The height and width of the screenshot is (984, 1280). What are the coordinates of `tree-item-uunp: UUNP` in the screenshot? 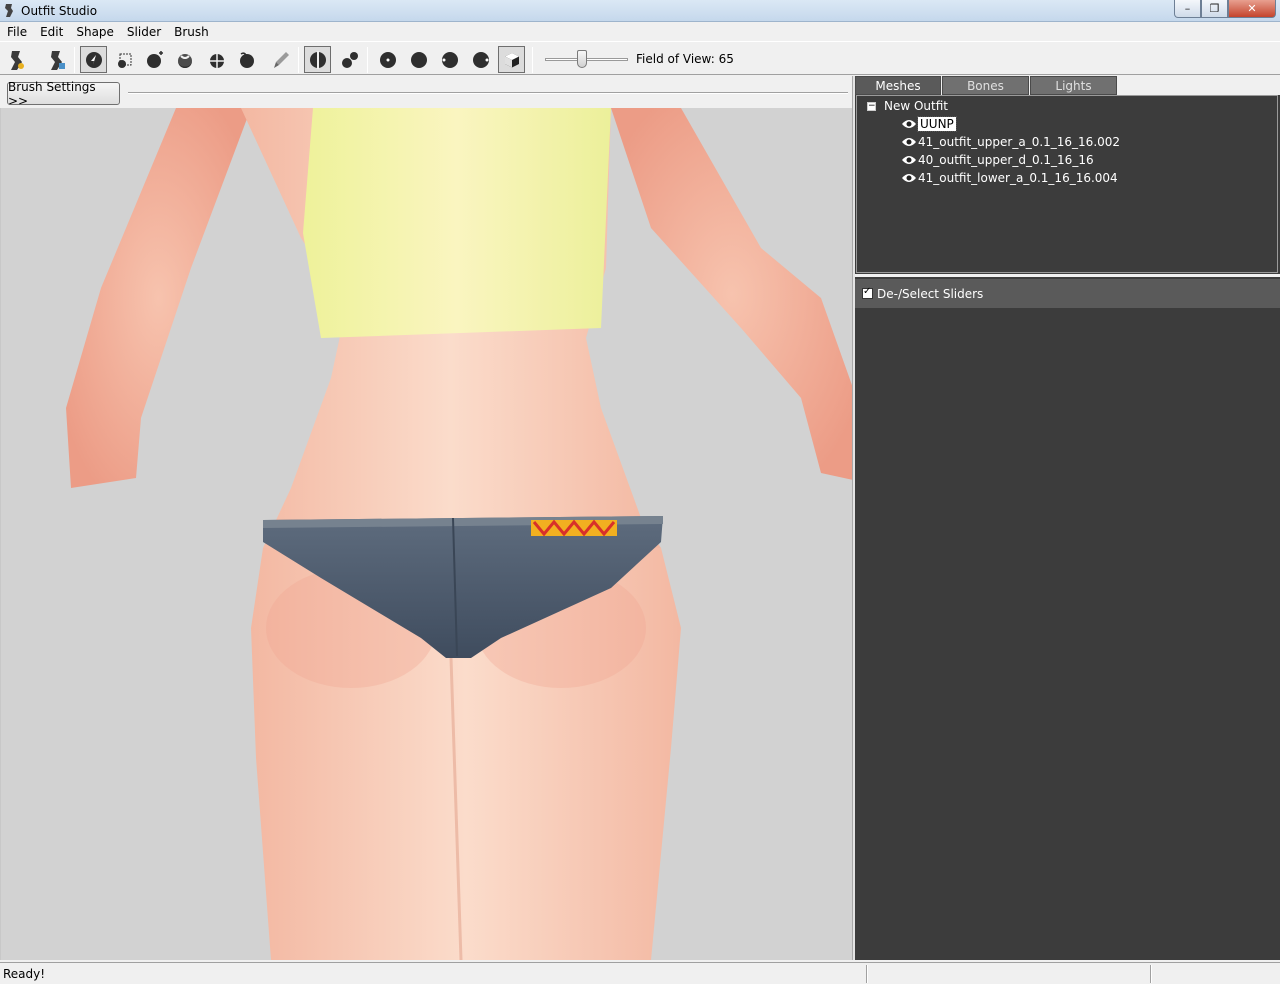 It's located at (929, 124).